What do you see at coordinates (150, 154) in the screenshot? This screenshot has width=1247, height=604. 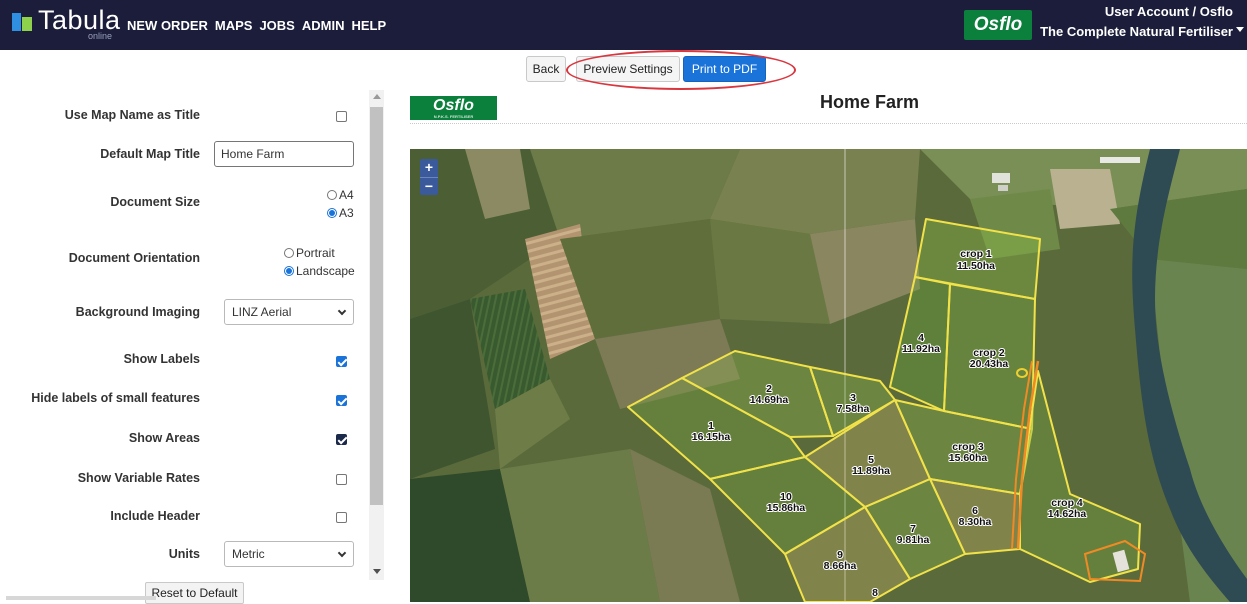 I see `setting-label: Default Map Title` at bounding box center [150, 154].